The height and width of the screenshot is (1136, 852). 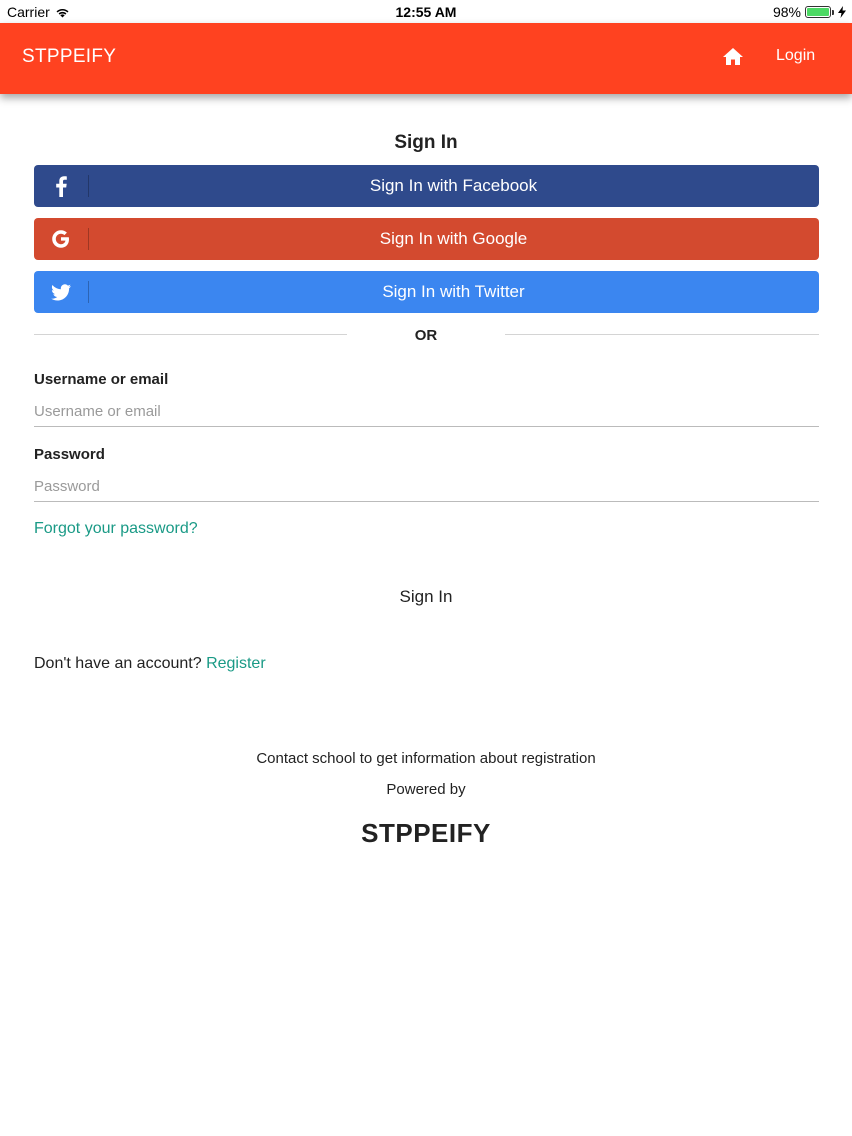 I want to click on clock: 12:55 AM, so click(x=426, y=12).